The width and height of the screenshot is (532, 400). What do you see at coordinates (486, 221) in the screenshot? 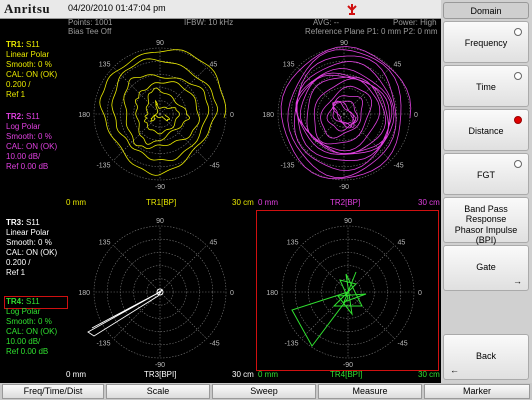
I see `band-pass-response-softkey: Band Pass Response Phasor Impulse (BPI)` at bounding box center [486, 221].